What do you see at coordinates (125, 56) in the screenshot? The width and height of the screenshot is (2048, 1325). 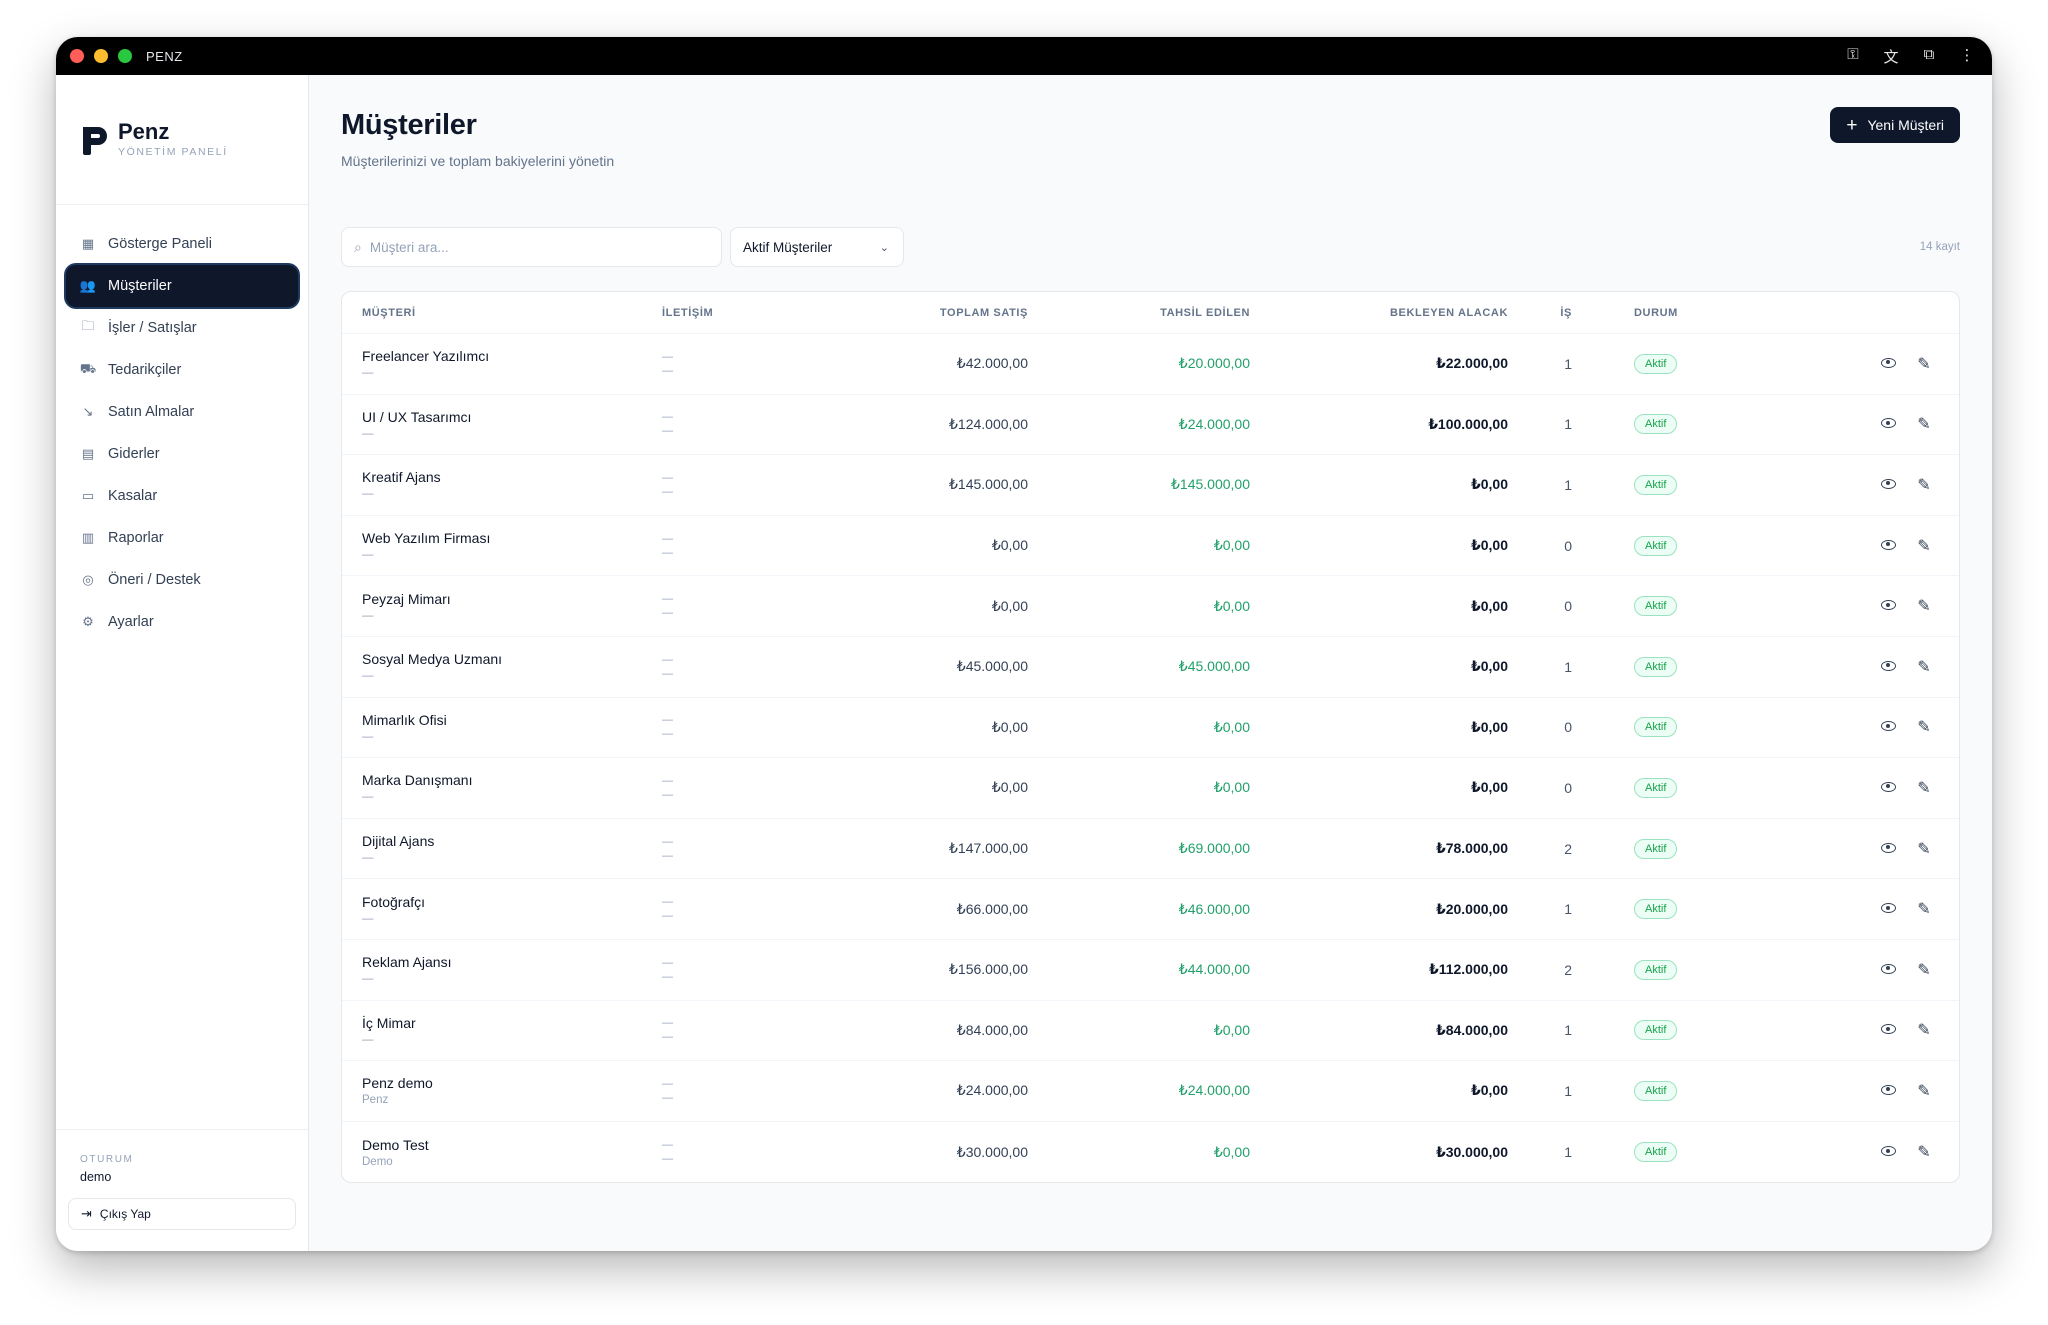 I see `maximize-window-button` at bounding box center [125, 56].